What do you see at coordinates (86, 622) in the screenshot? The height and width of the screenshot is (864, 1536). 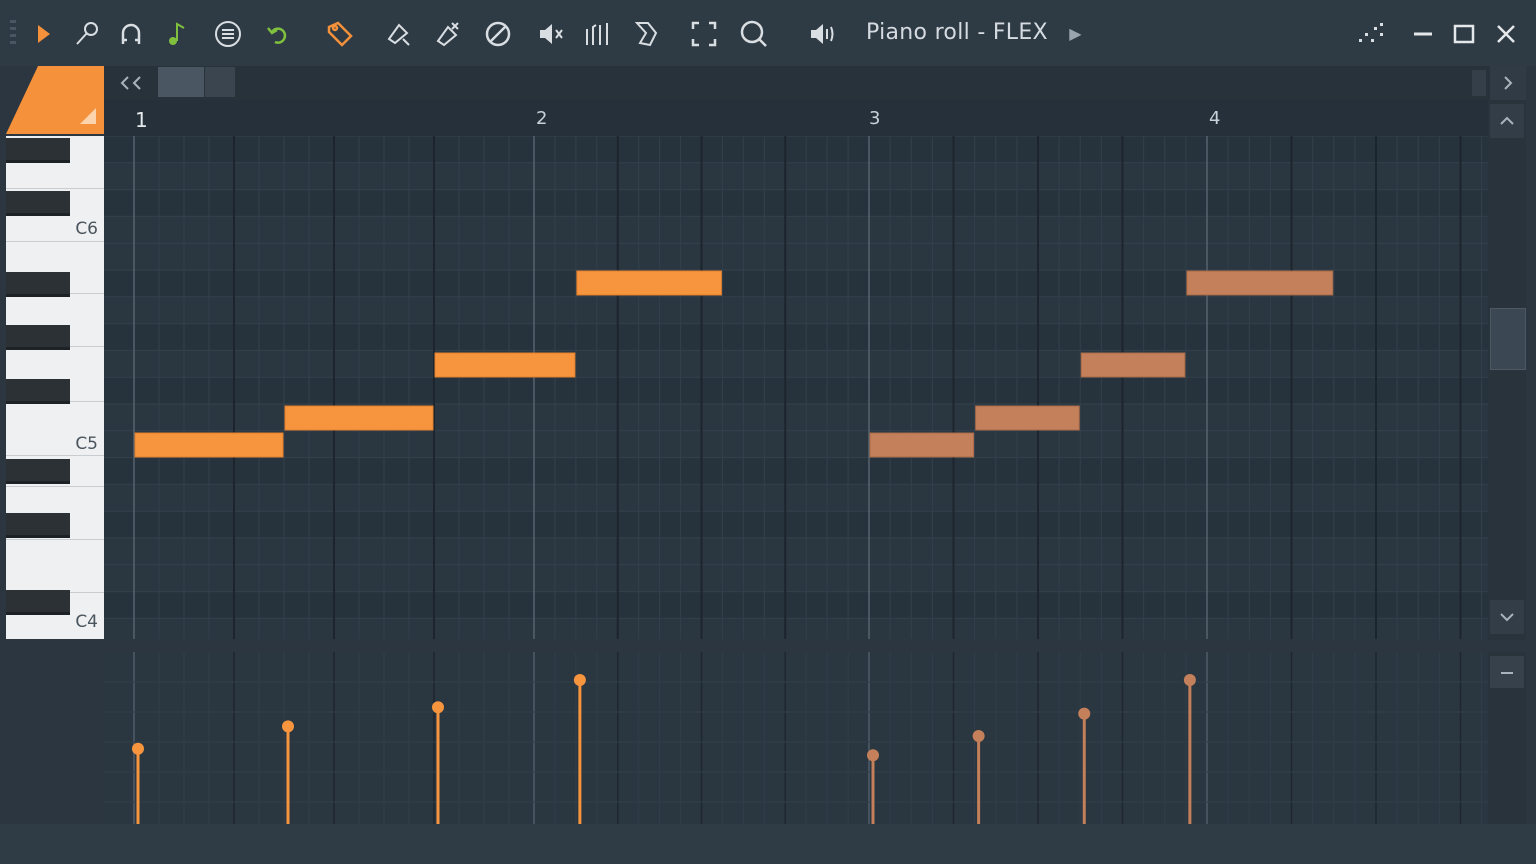 I see `key-label-c4: C4` at bounding box center [86, 622].